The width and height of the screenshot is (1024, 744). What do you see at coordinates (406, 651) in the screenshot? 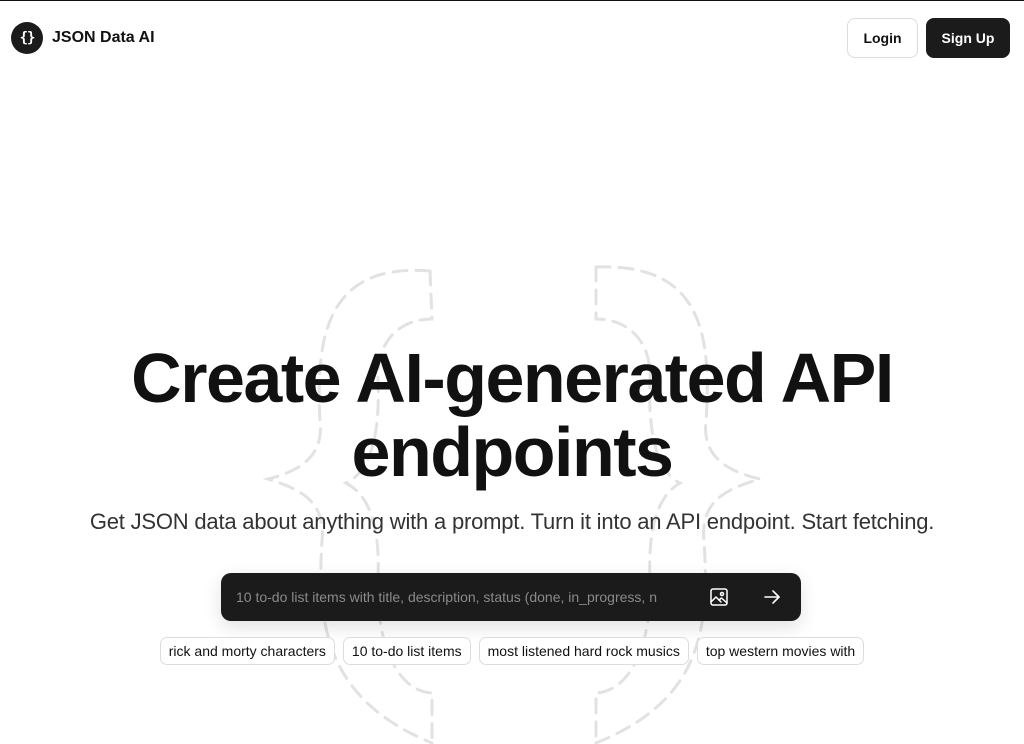
I see `suggestion-chip: 10 to-do list items` at bounding box center [406, 651].